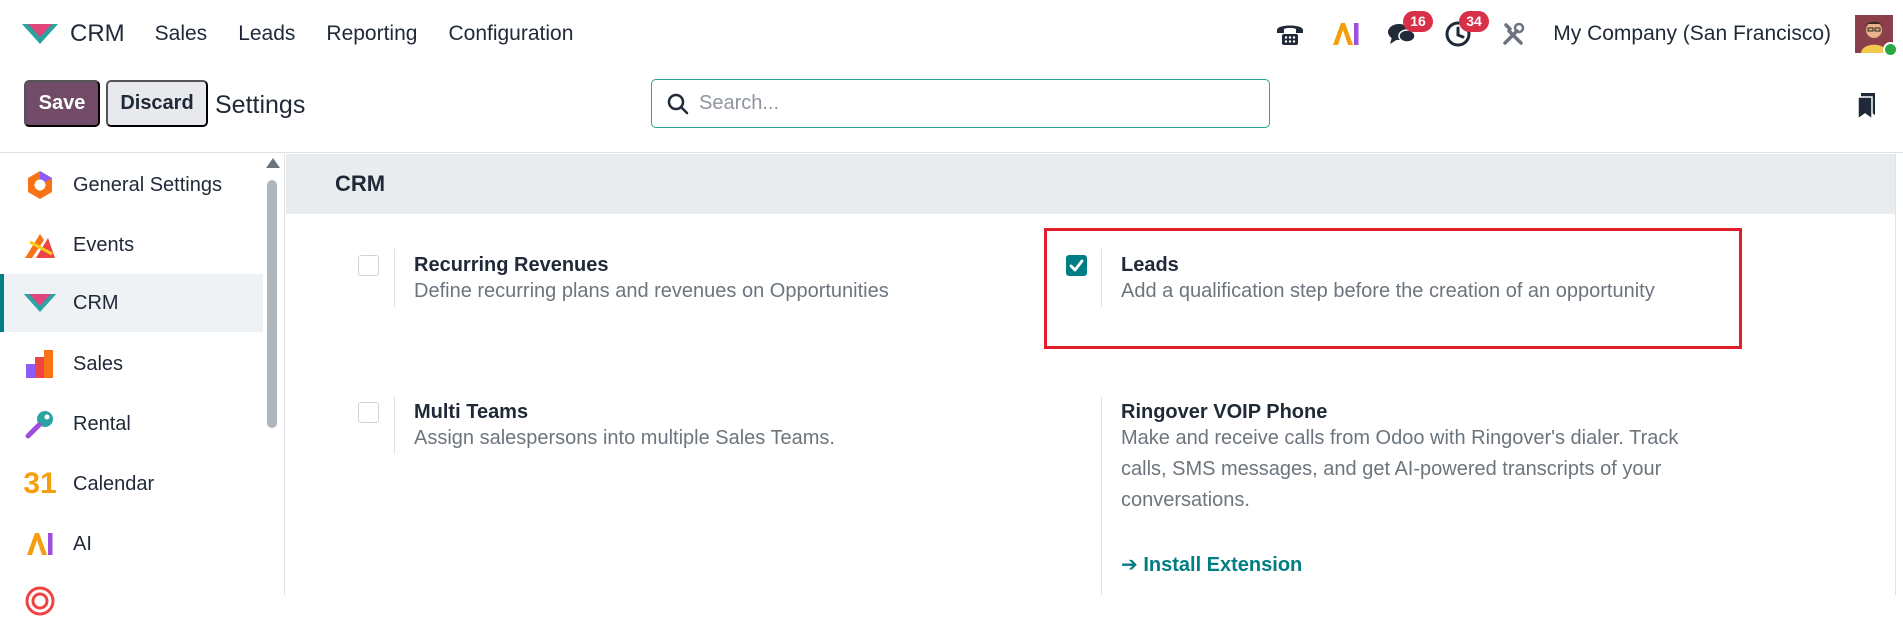 The image size is (1903, 630). What do you see at coordinates (104, 244) in the screenshot?
I see `sidebar-item-label: Events` at bounding box center [104, 244].